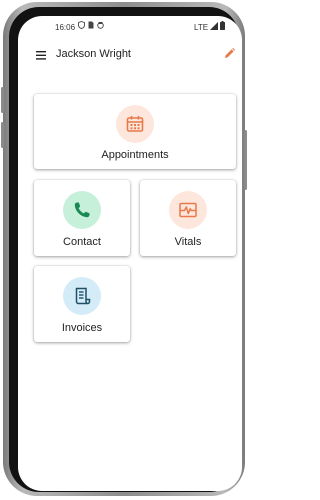  I want to click on shield-icon, so click(81, 25).